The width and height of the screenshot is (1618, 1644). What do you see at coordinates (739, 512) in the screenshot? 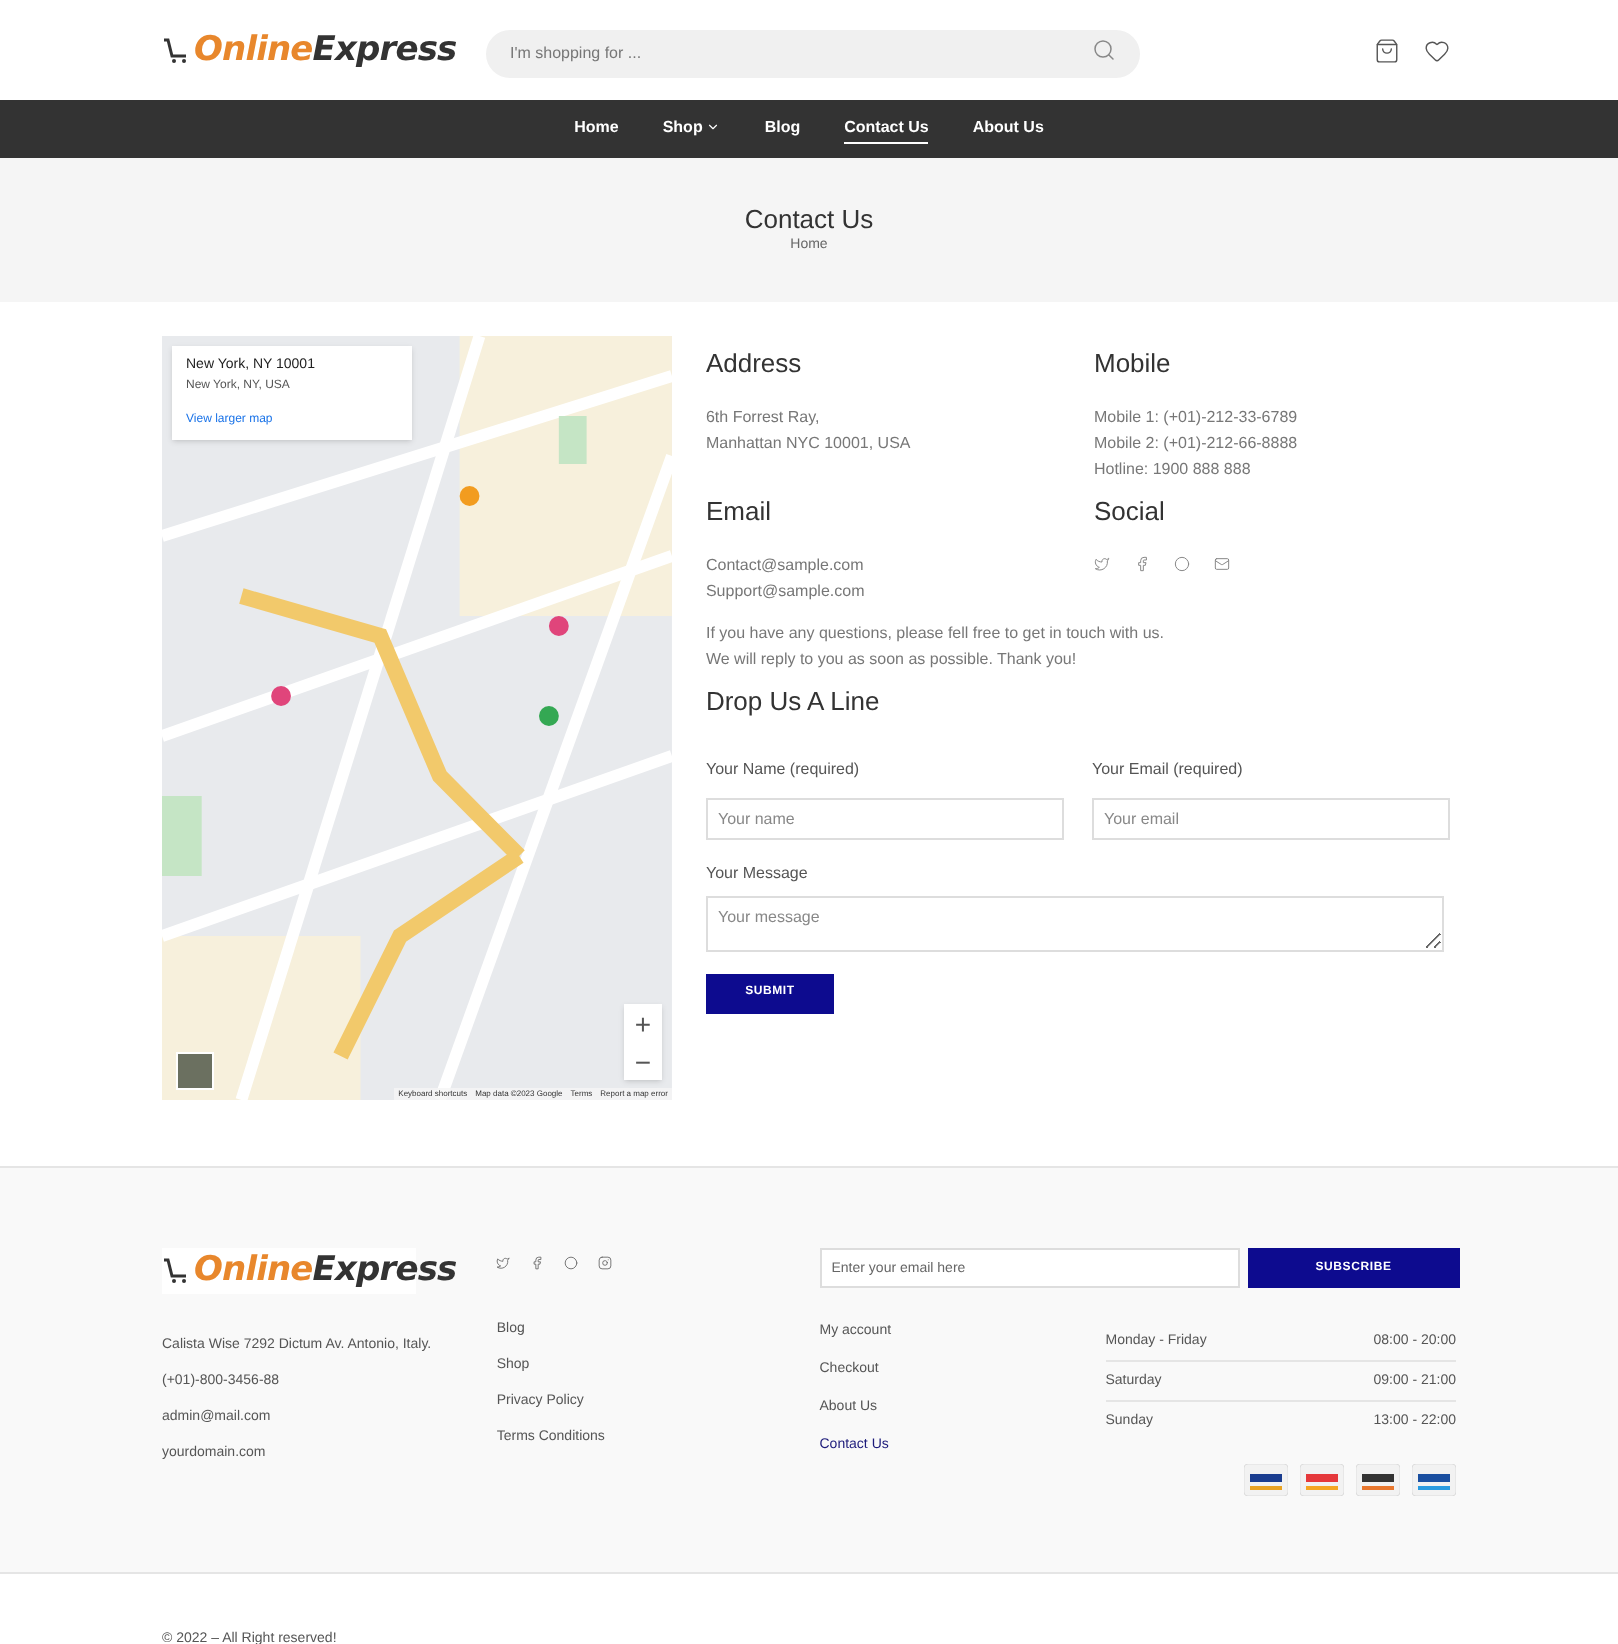
I see `section-heading: Email` at bounding box center [739, 512].